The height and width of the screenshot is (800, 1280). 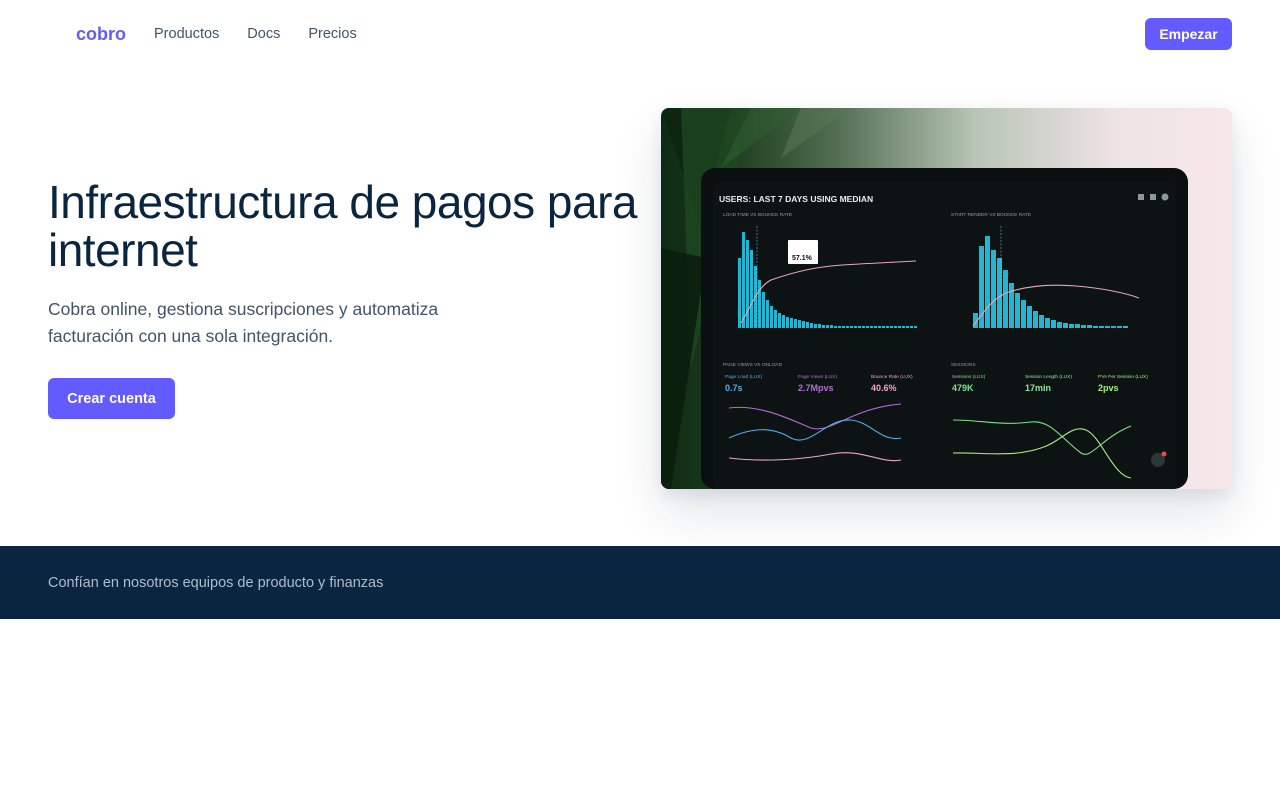 I want to click on metric-value: 479K, so click(x=963, y=388).